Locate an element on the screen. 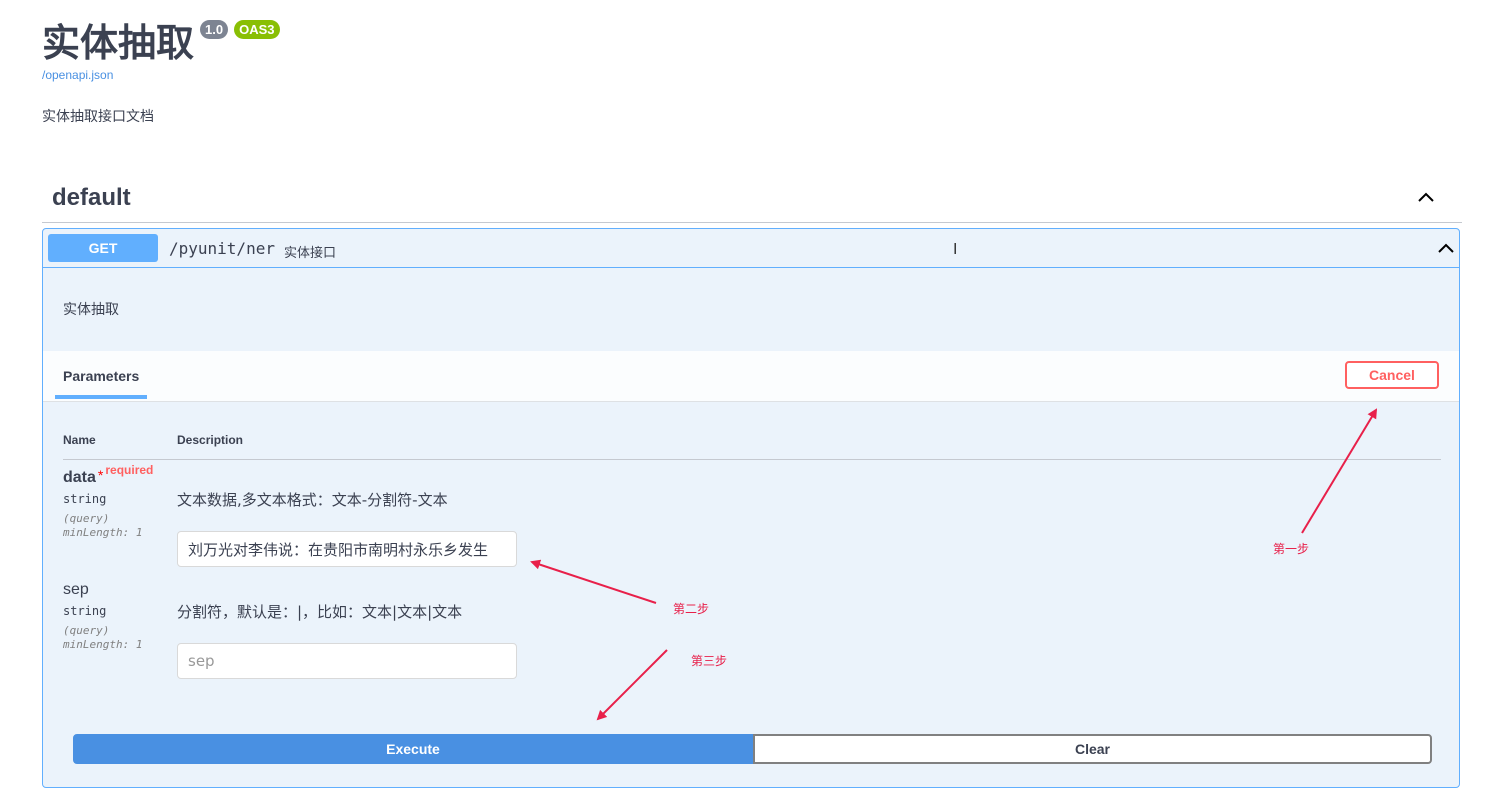 This screenshot has height=788, width=1485. api-description: 实体抽取接口文档 is located at coordinates (98, 117).